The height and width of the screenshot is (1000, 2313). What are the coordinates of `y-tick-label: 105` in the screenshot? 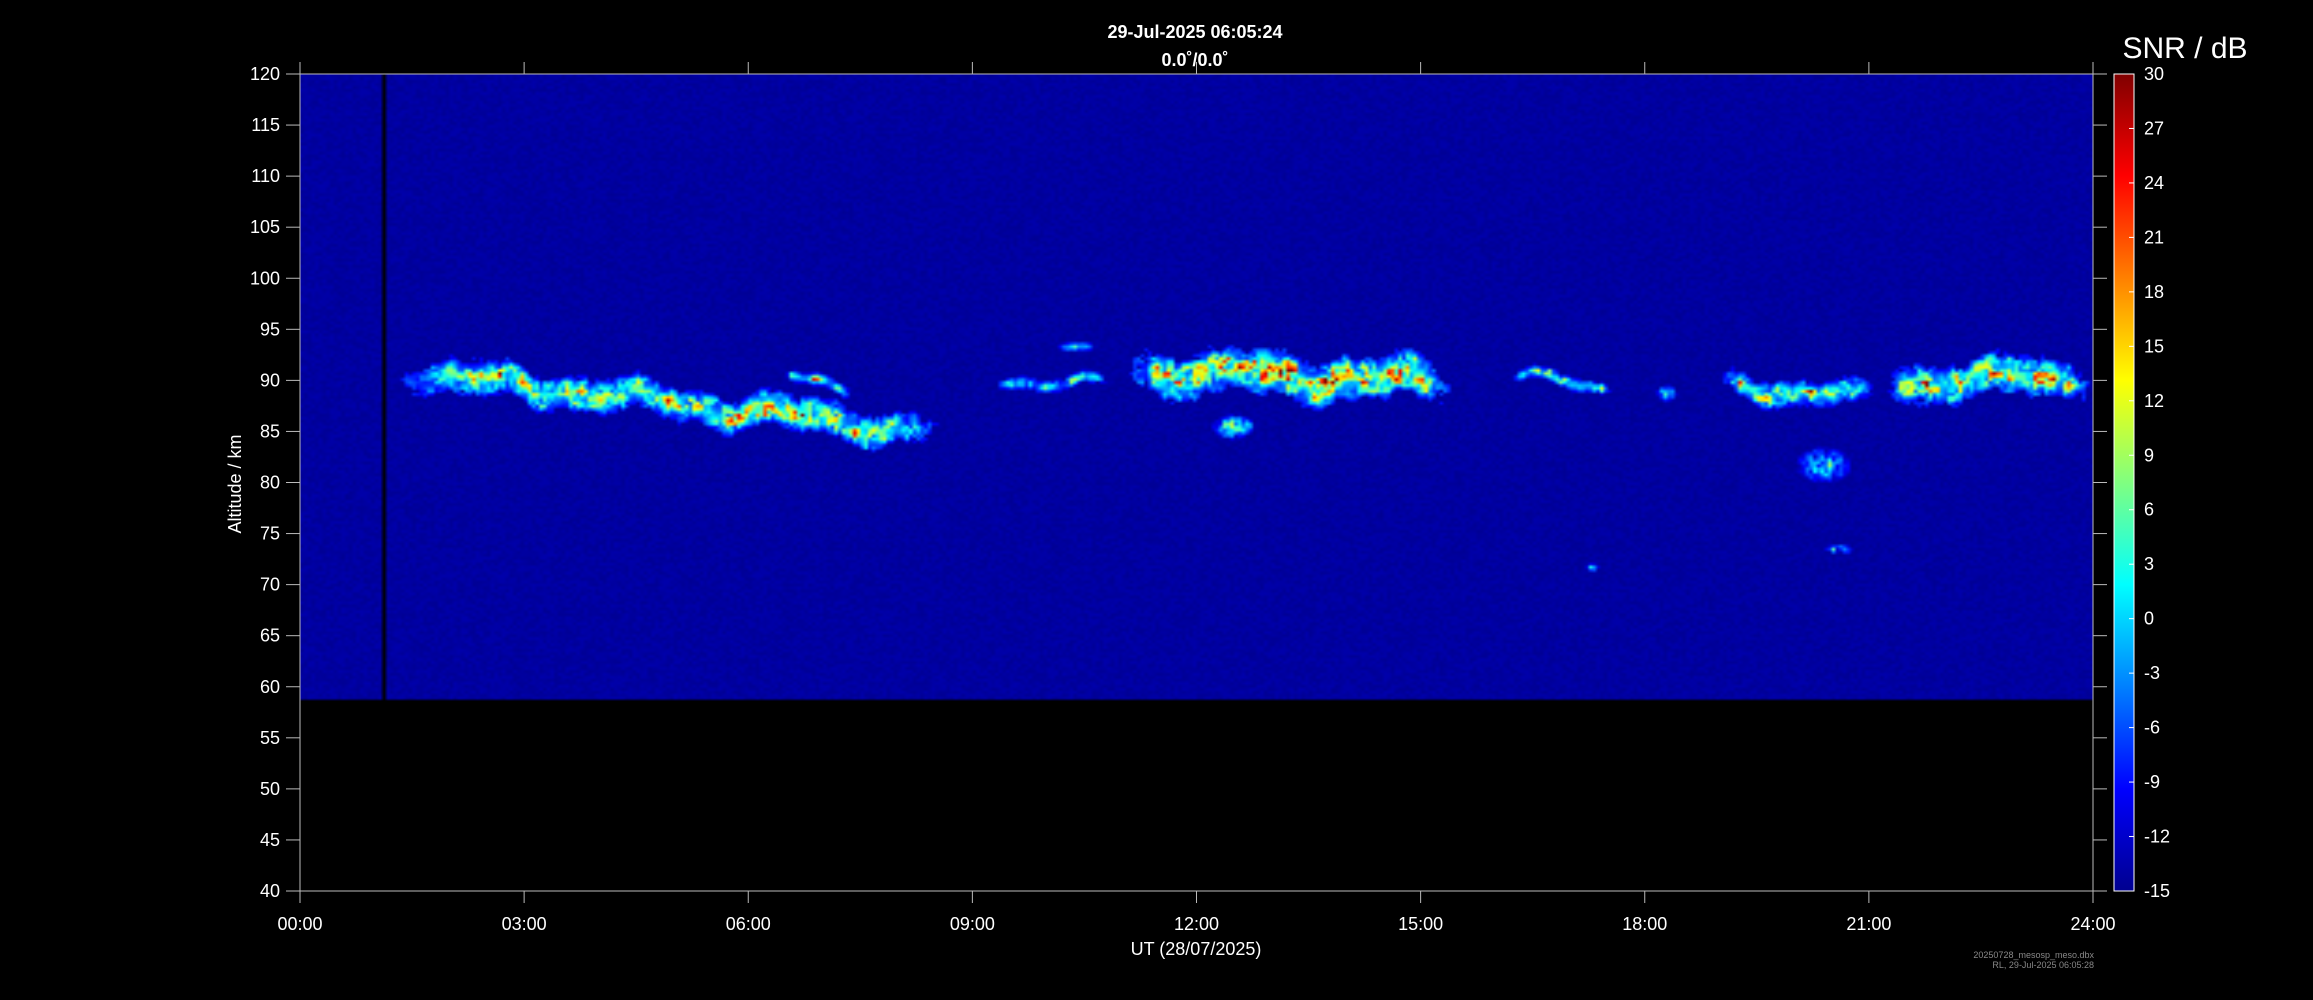 It's located at (265, 227).